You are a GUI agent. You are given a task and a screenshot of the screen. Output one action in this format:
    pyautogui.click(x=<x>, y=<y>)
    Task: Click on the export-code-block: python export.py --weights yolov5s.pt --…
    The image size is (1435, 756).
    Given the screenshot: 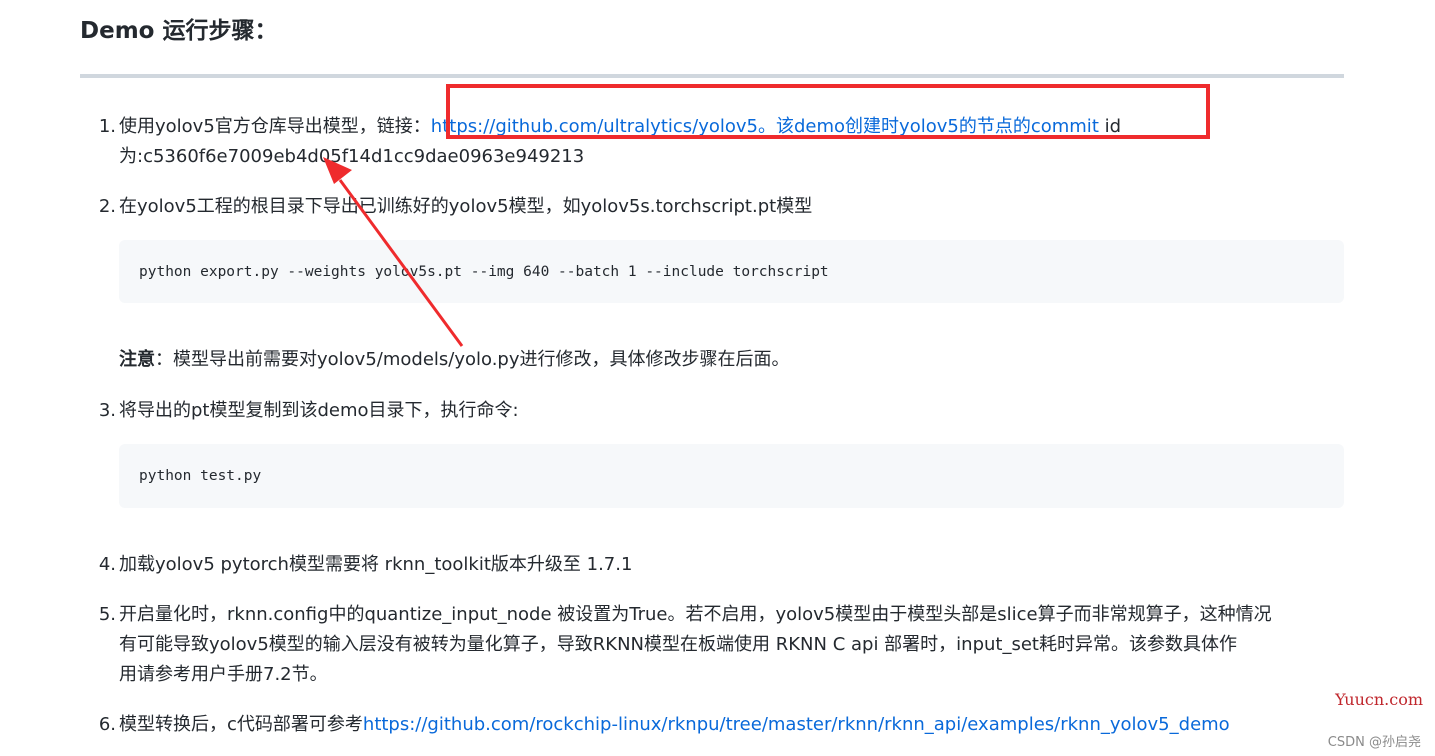 What is the action you would take?
    pyautogui.click(x=731, y=271)
    